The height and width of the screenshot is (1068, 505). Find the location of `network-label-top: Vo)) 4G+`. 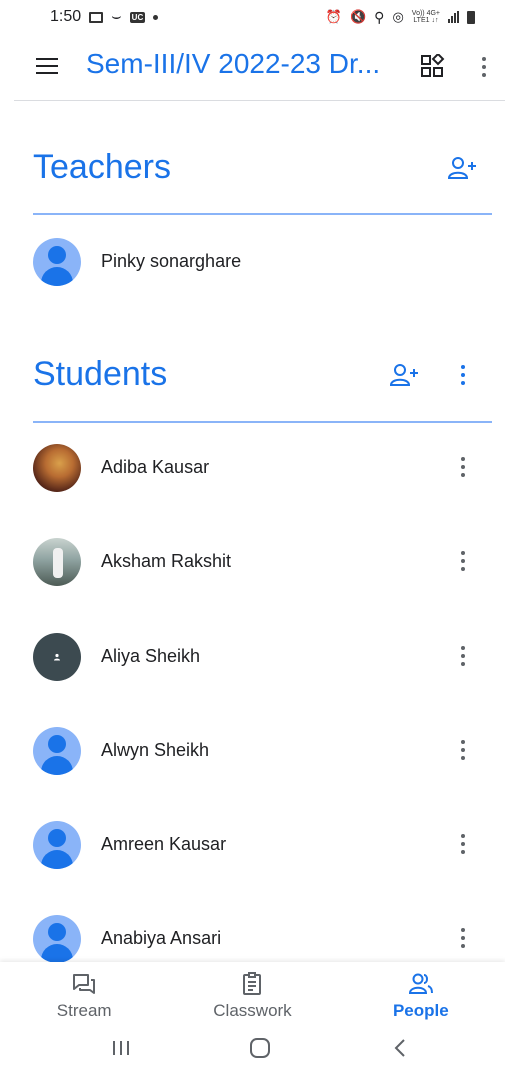

network-label-top: Vo)) 4G+ is located at coordinates (425, 13).